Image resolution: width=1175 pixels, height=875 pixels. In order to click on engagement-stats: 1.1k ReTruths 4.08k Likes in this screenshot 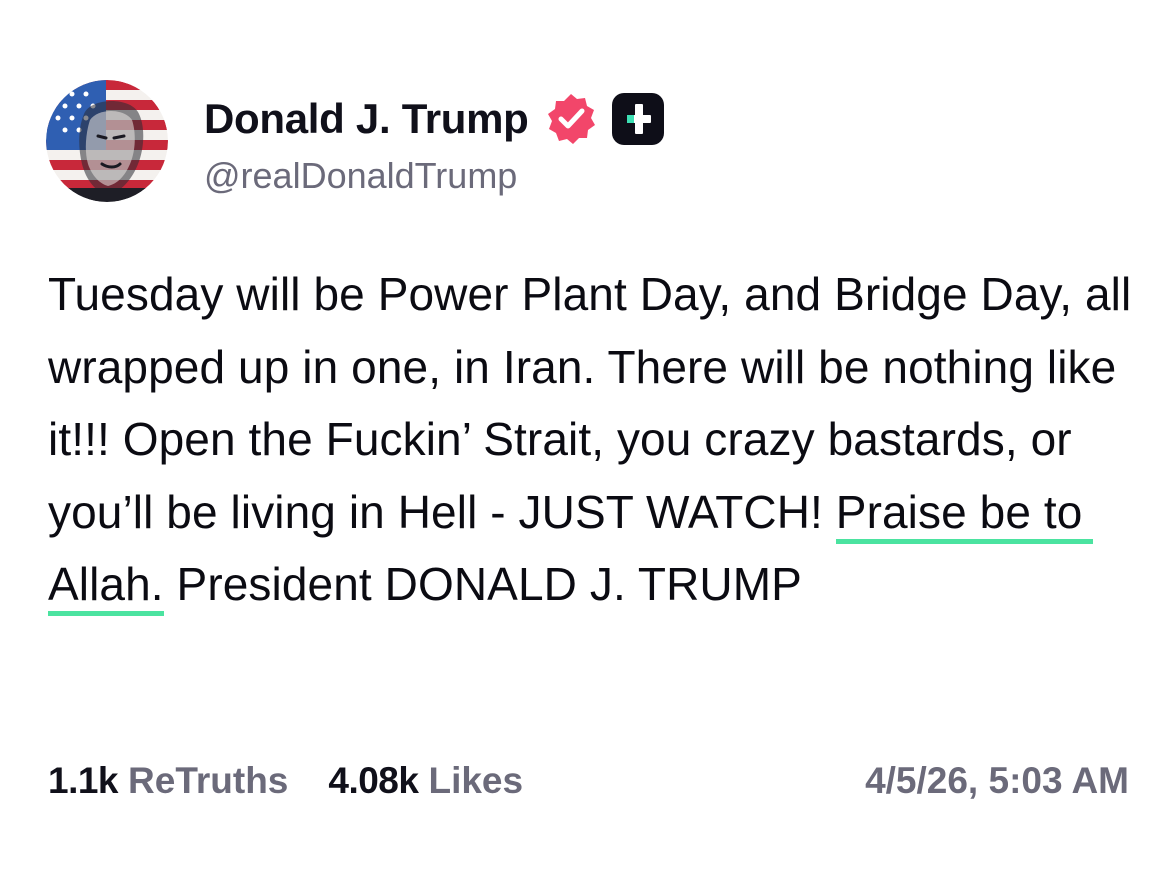, I will do `click(285, 781)`.